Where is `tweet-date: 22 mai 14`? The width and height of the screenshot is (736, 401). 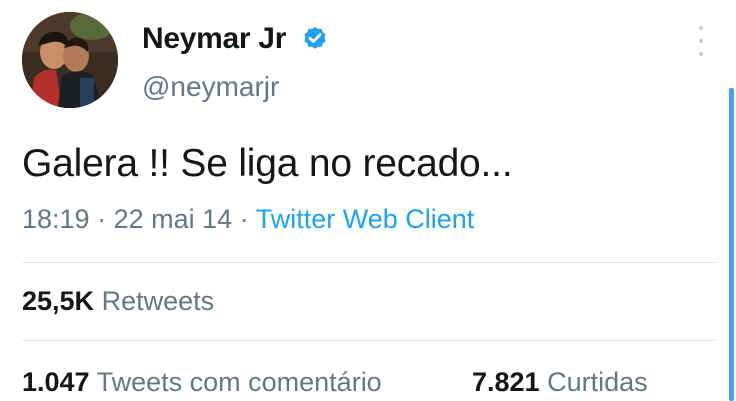 tweet-date: 22 mai 14 is located at coordinates (173, 219).